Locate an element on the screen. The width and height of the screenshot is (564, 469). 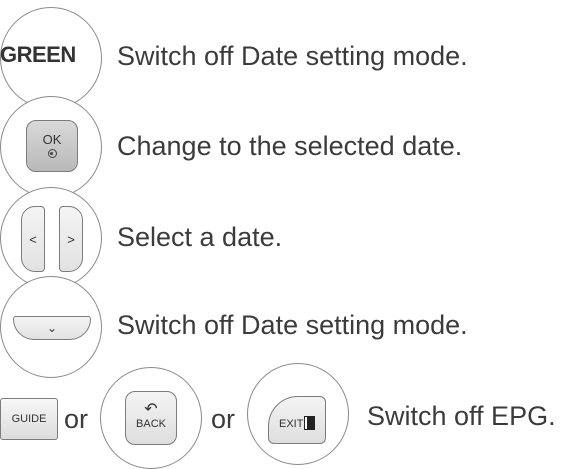
or-label-2: or is located at coordinates (223, 419).